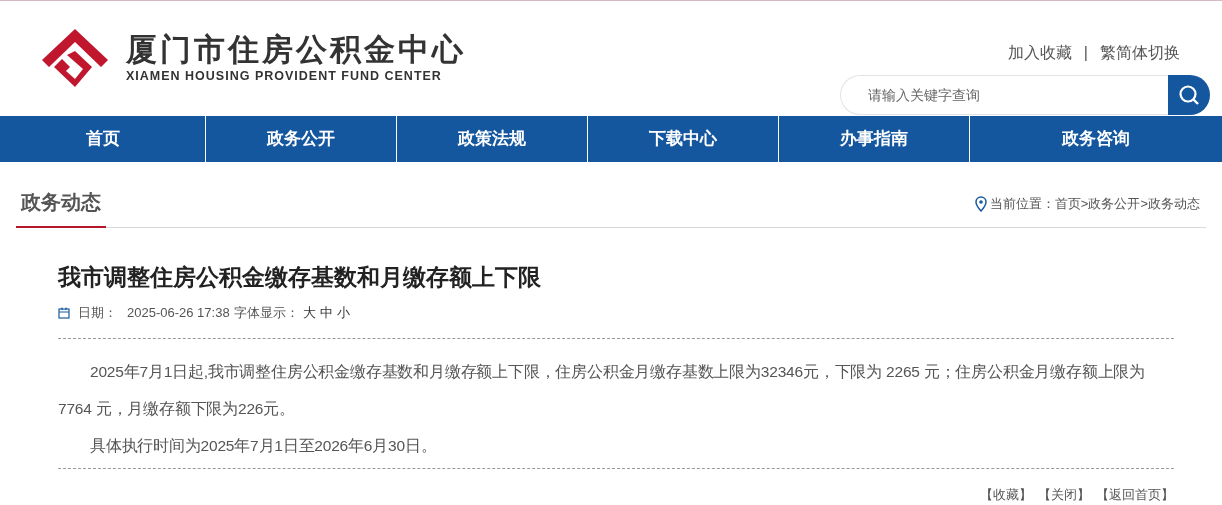 This screenshot has width=1222, height=505. What do you see at coordinates (1067, 204) in the screenshot?
I see `breadcrumb-link: 首页` at bounding box center [1067, 204].